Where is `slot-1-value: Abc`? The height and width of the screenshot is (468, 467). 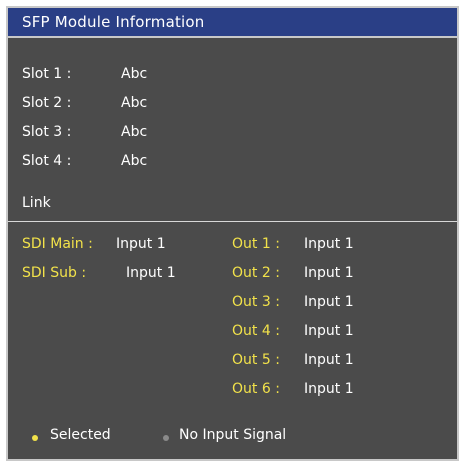 slot-1-value: Abc is located at coordinates (134, 74).